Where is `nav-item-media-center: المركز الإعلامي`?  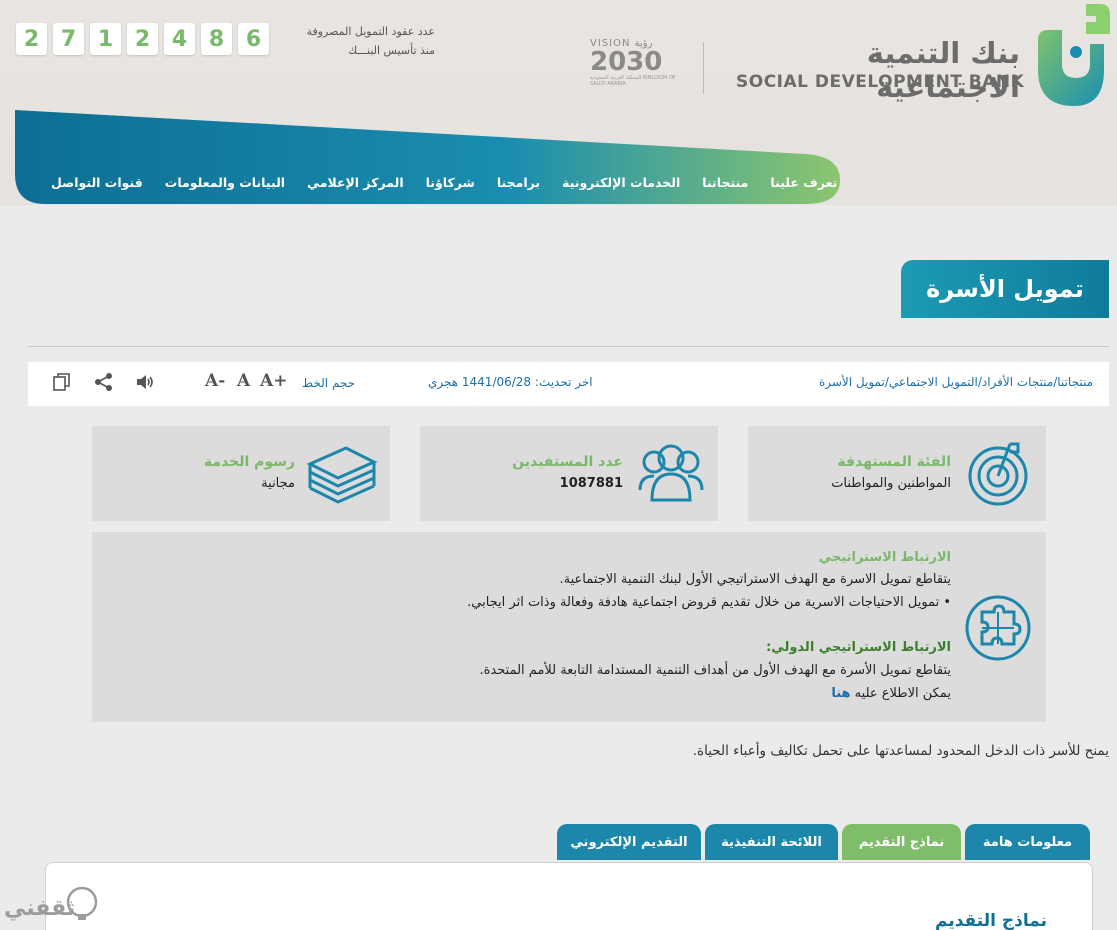
nav-item-media-center: المركز الإعلامي is located at coordinates (355, 182).